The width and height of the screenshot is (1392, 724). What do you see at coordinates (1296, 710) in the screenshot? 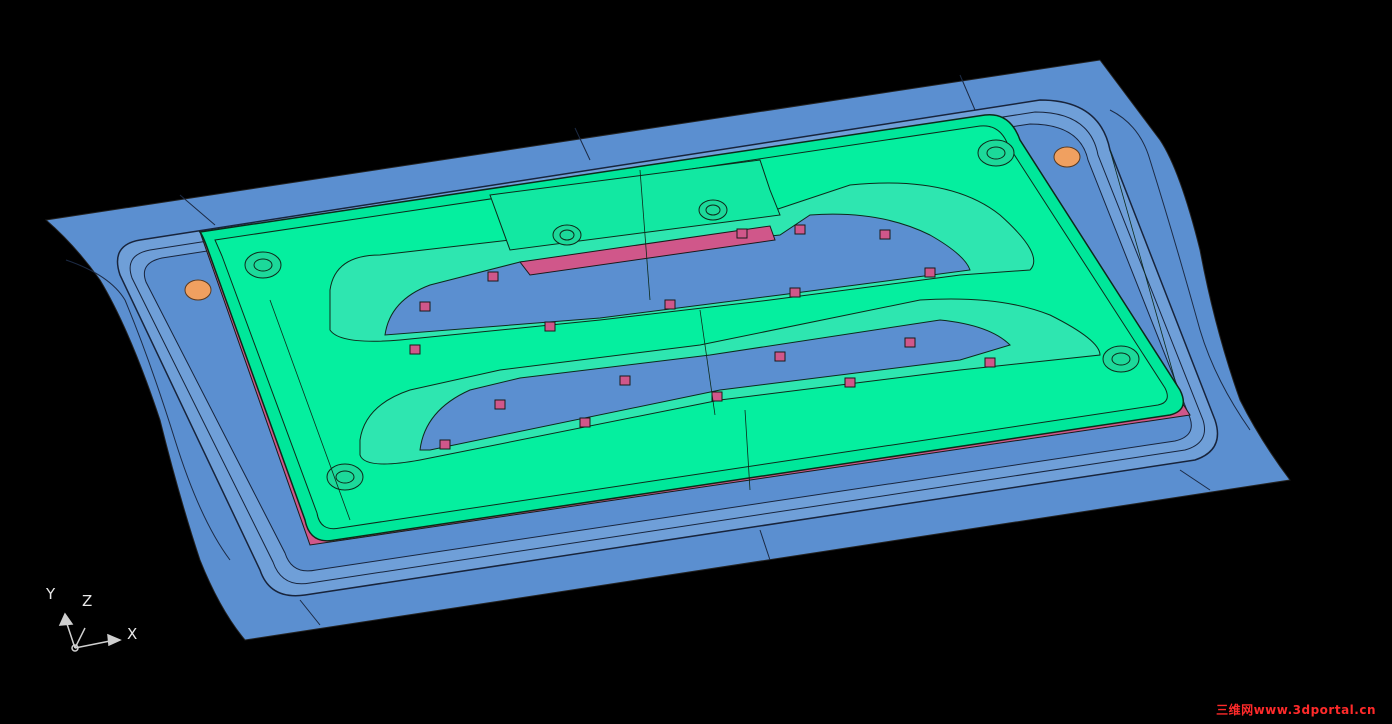
I see `watermark: 三维网www.3dportal.cn` at bounding box center [1296, 710].